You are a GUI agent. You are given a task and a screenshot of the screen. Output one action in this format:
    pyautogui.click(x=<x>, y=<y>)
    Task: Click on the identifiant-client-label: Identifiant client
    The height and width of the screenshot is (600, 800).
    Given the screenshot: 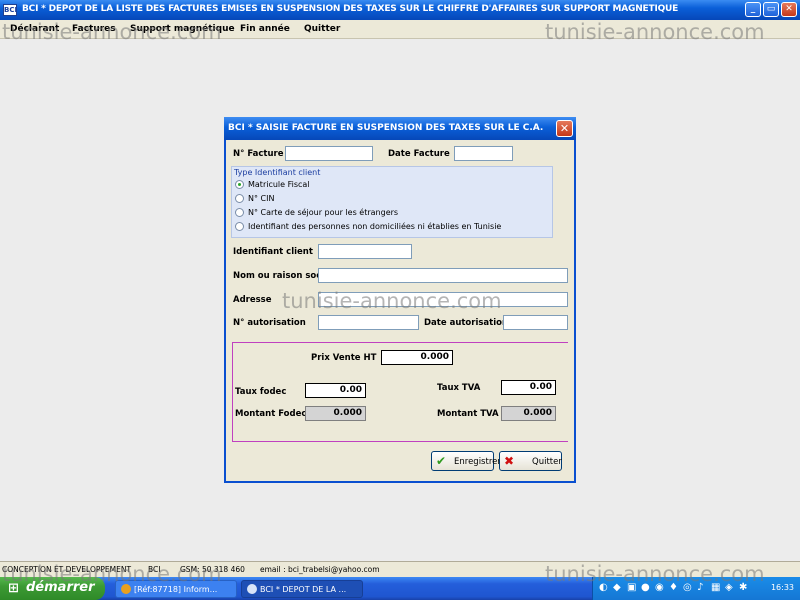 What is the action you would take?
    pyautogui.click(x=273, y=252)
    